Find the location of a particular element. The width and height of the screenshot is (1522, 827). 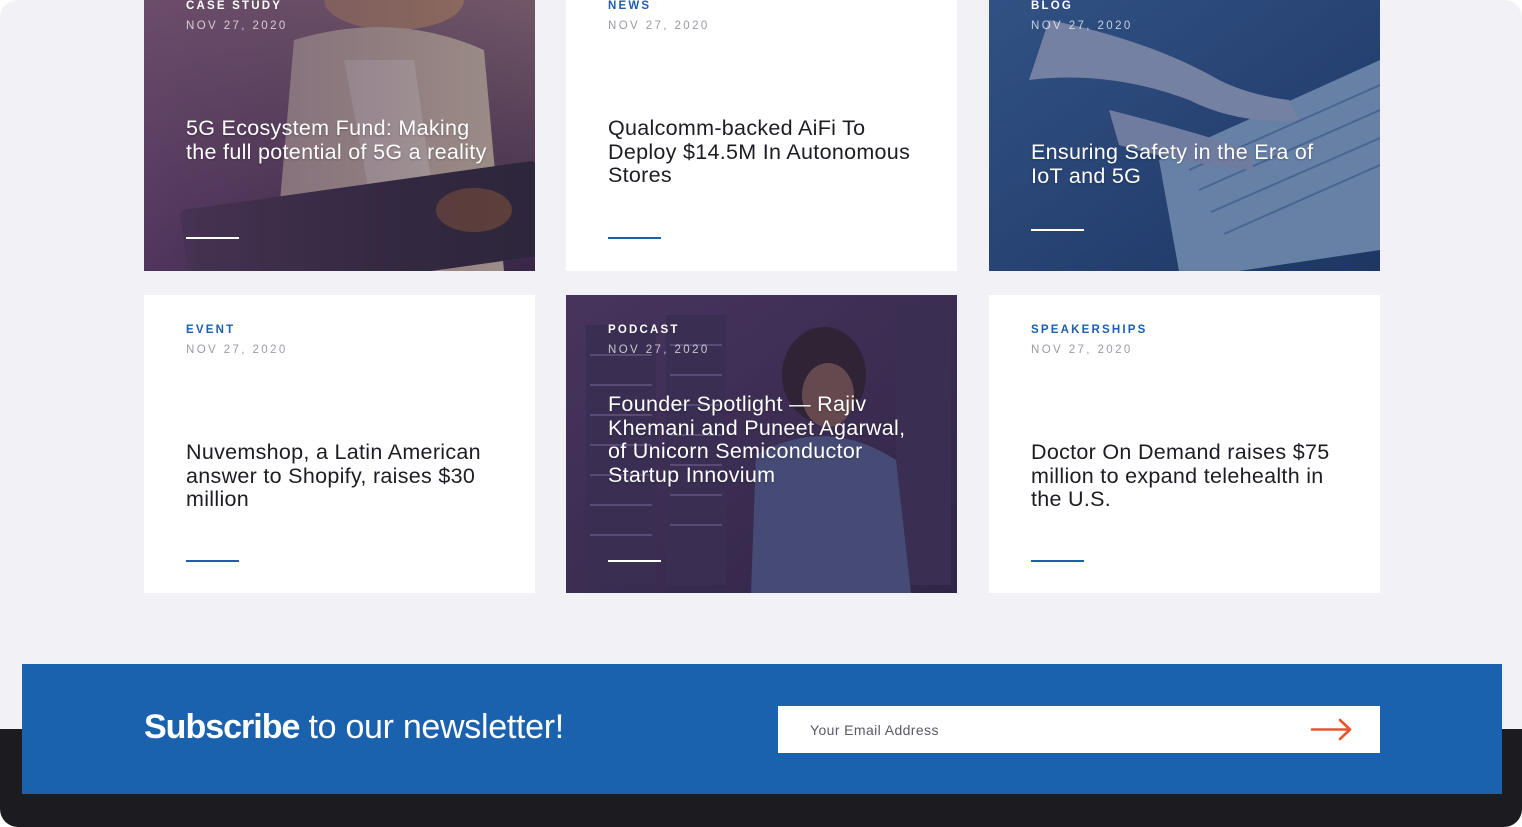

card-title: Ensuring Safety in the Era of IoT and 5G is located at coordinates (1190, 164).